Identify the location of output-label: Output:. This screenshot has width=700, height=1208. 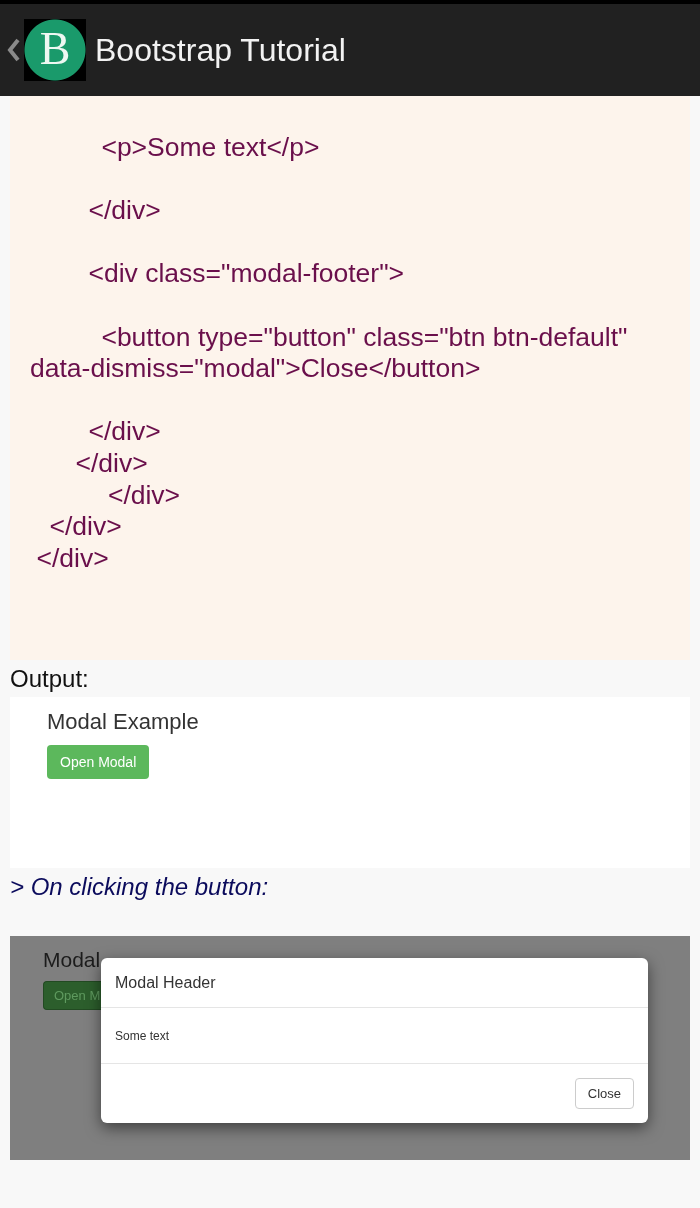
(49, 679).